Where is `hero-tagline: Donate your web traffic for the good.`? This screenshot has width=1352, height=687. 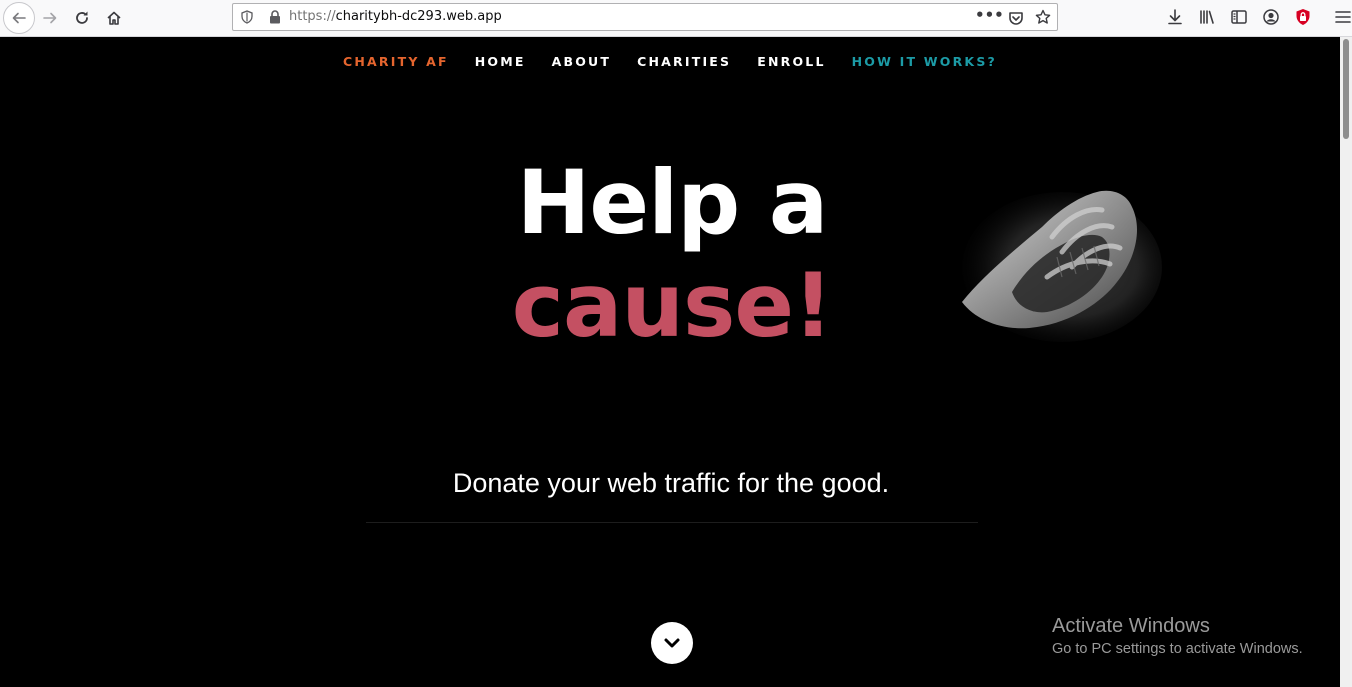 hero-tagline: Donate your web traffic for the good. is located at coordinates (671, 483).